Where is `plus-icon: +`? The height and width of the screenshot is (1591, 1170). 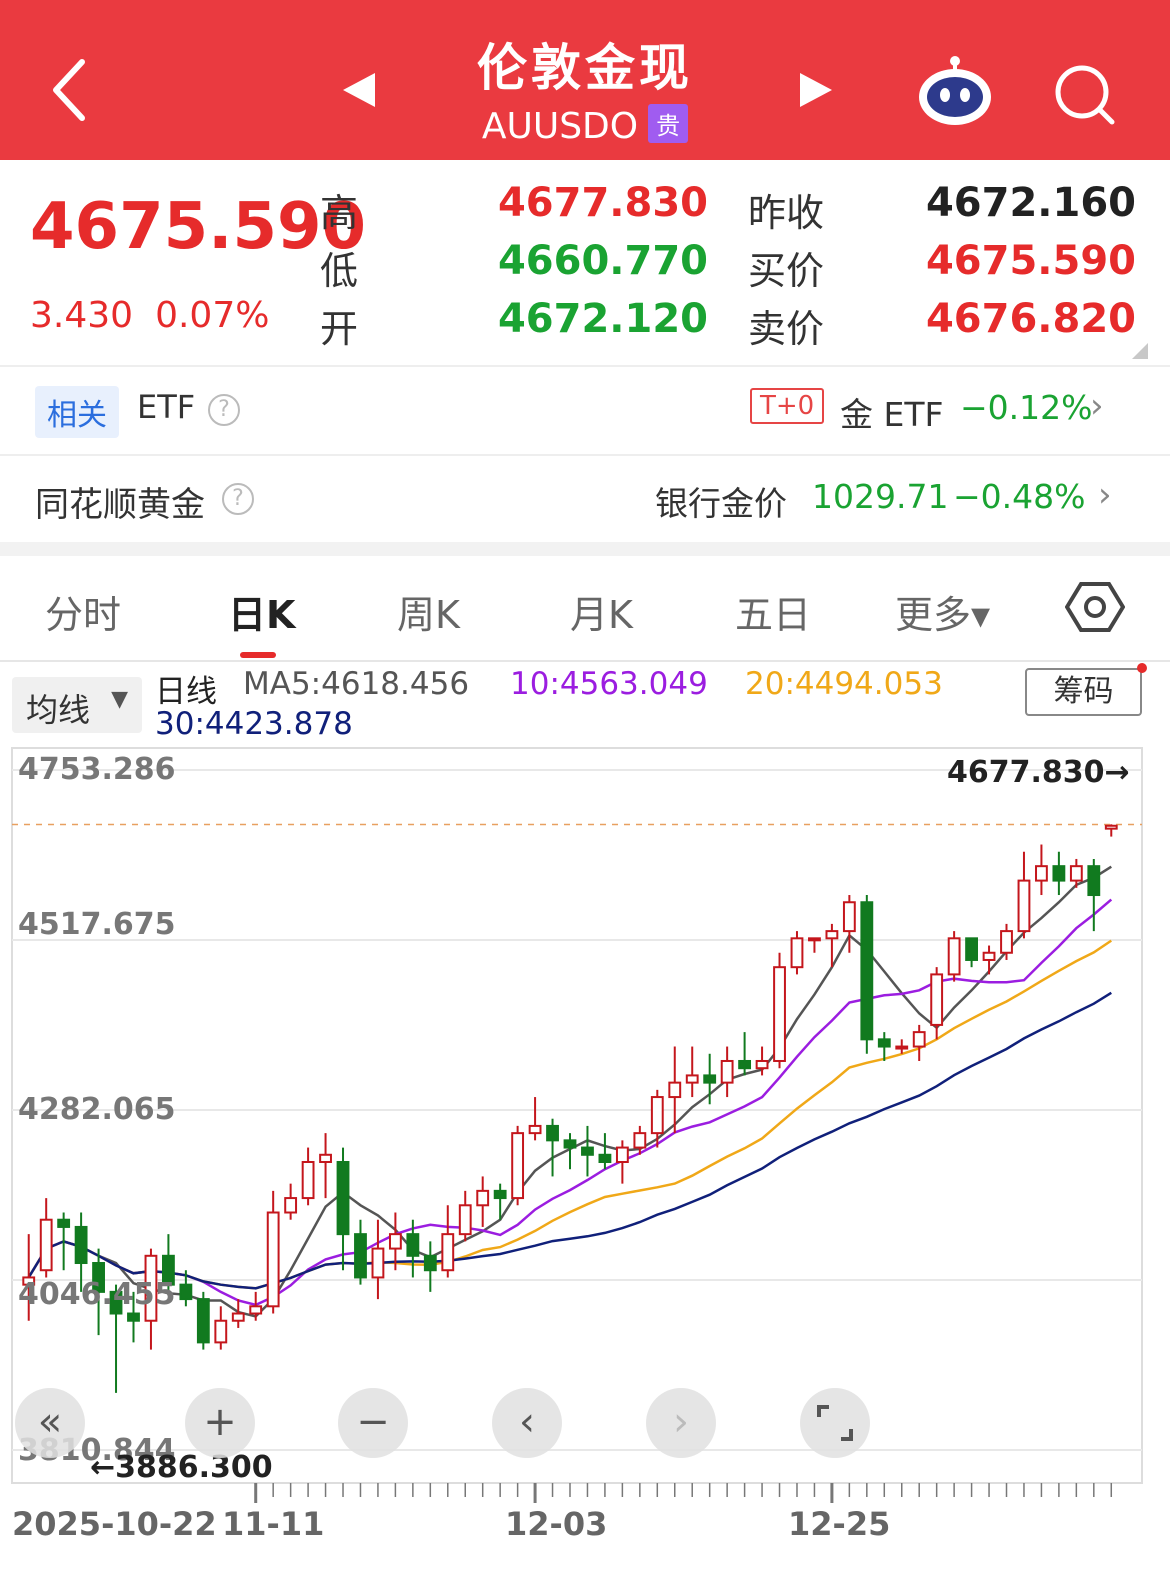
plus-icon: + is located at coordinates (220, 1422).